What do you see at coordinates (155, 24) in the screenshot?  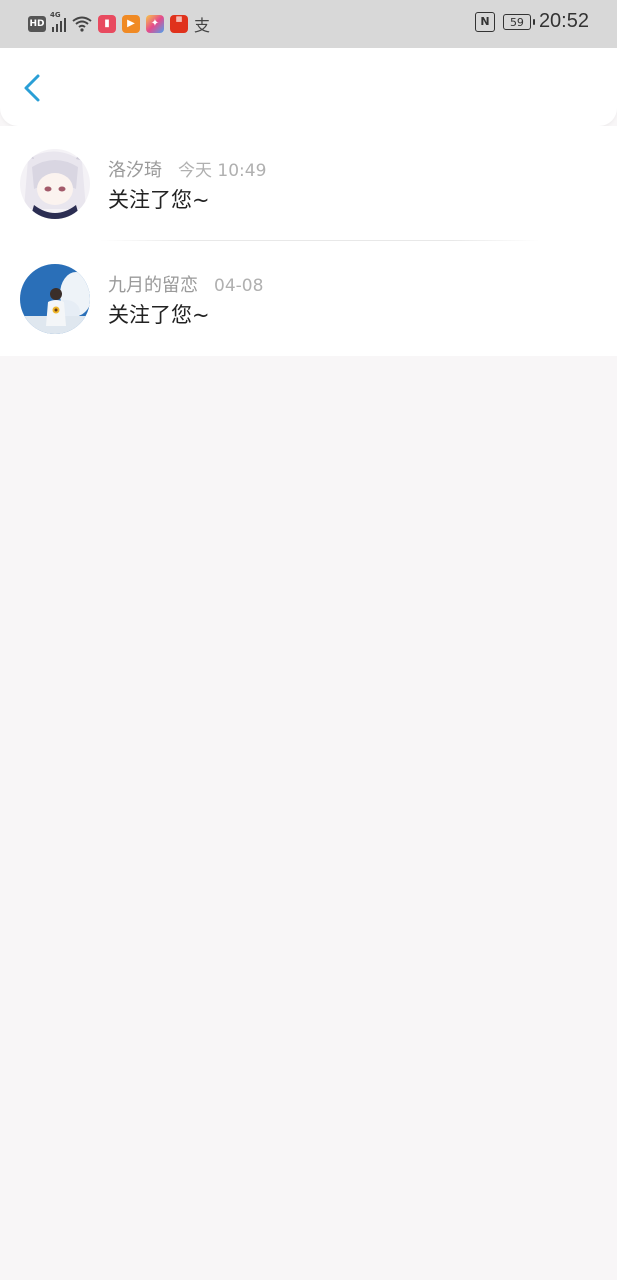 I see `color-app-icon: ✦` at bounding box center [155, 24].